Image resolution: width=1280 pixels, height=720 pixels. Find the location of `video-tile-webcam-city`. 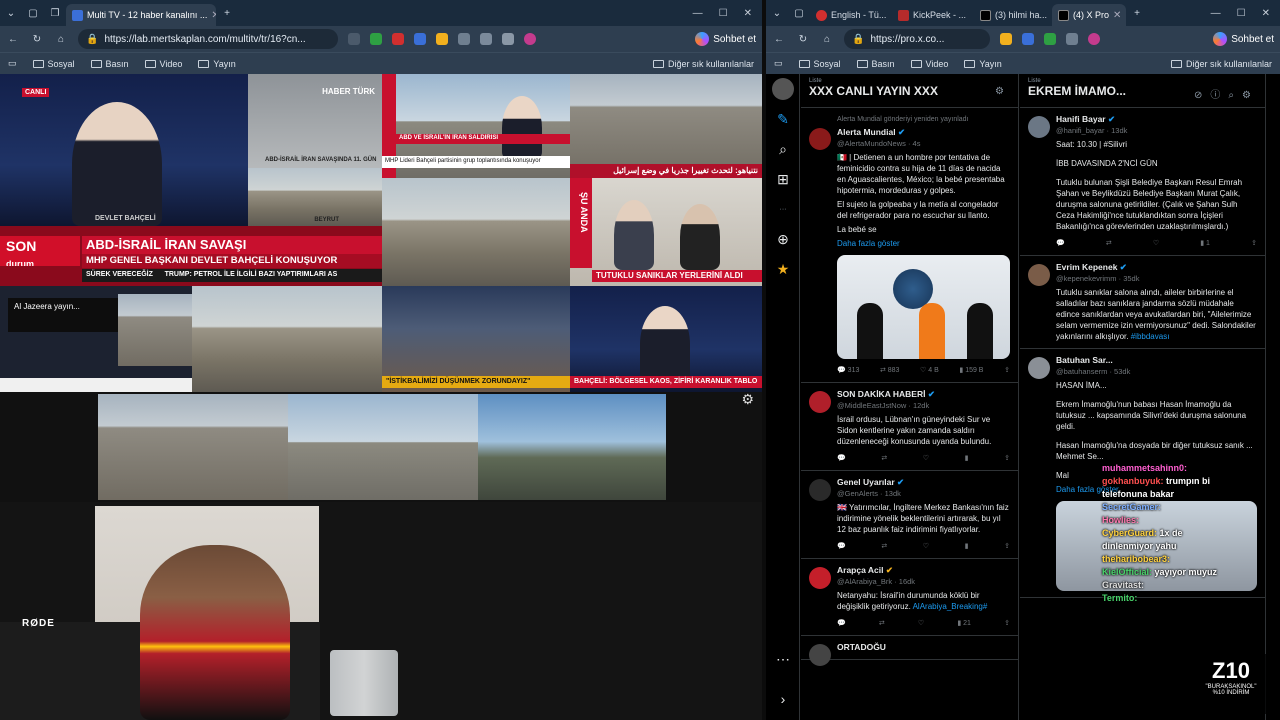

video-tile-webcam-city is located at coordinates (193, 447).